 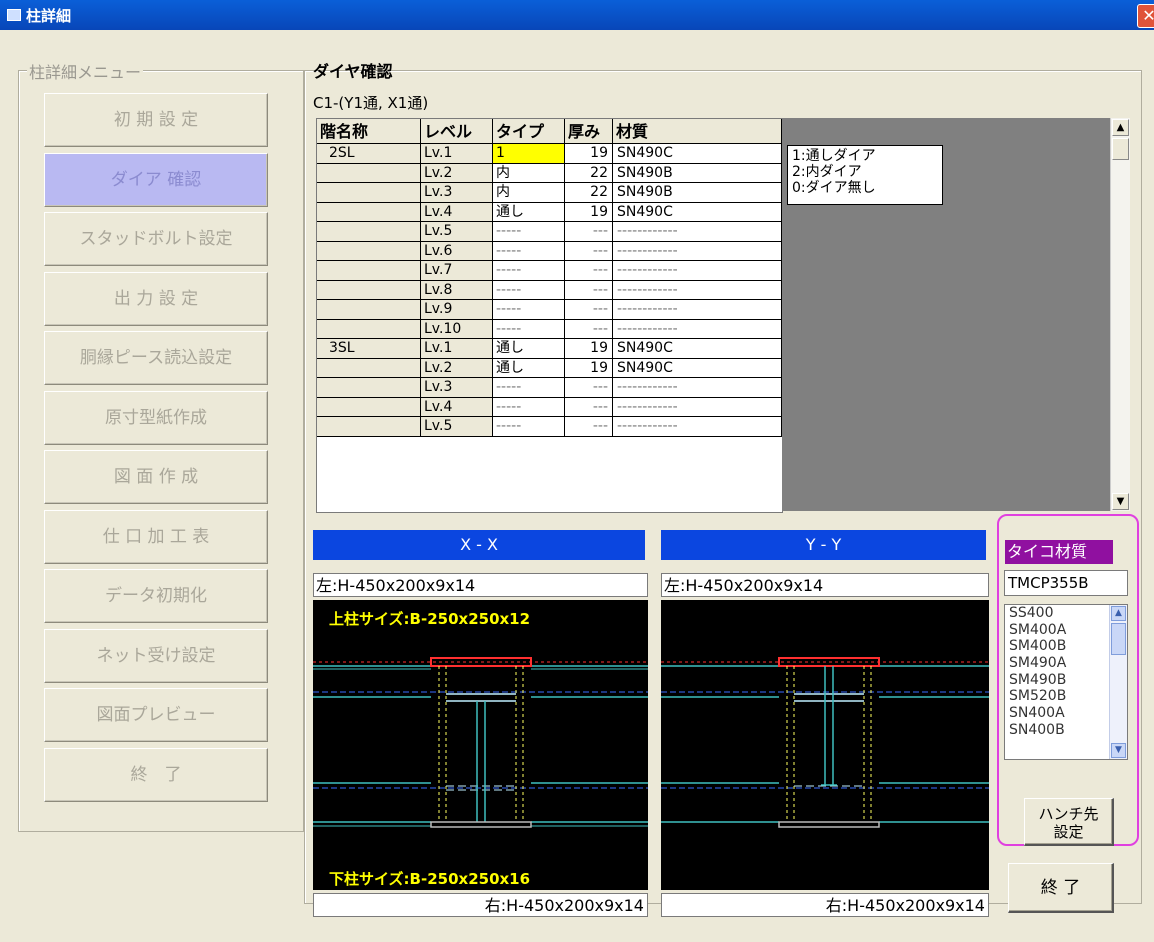 What do you see at coordinates (1118, 639) in the screenshot?
I see `list-scroll-thumb` at bounding box center [1118, 639].